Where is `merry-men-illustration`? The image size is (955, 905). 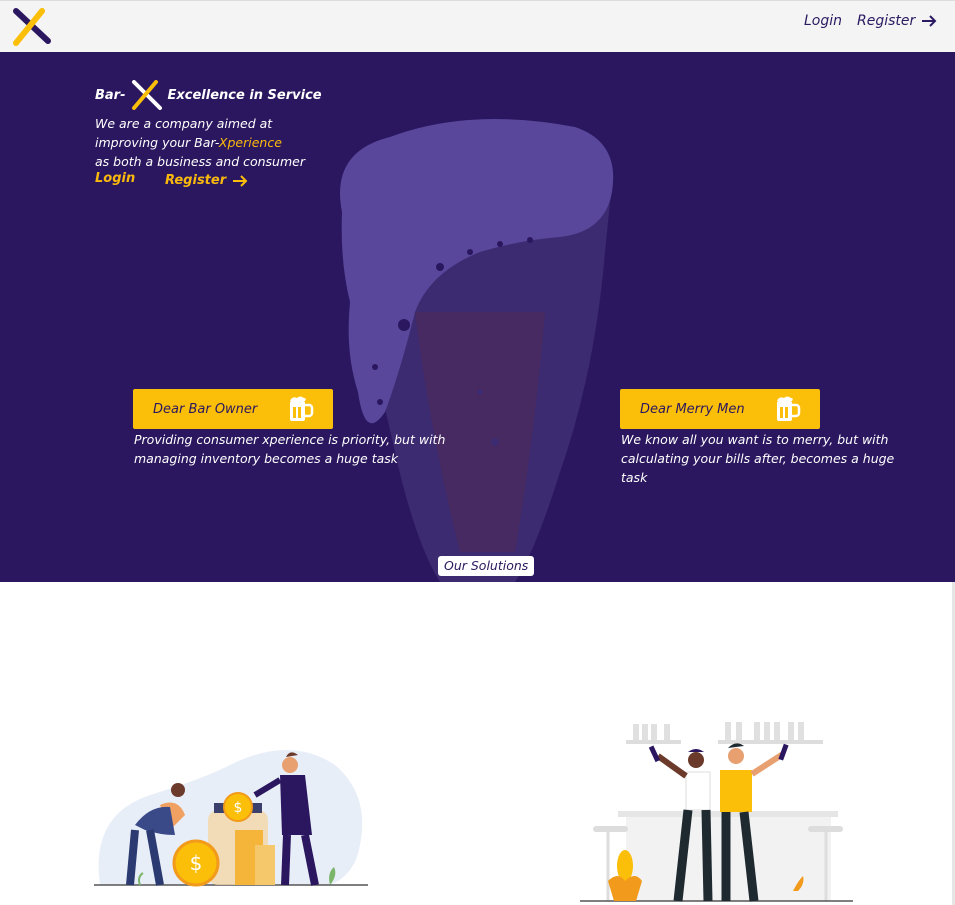 merry-men-illustration is located at coordinates (716, 812).